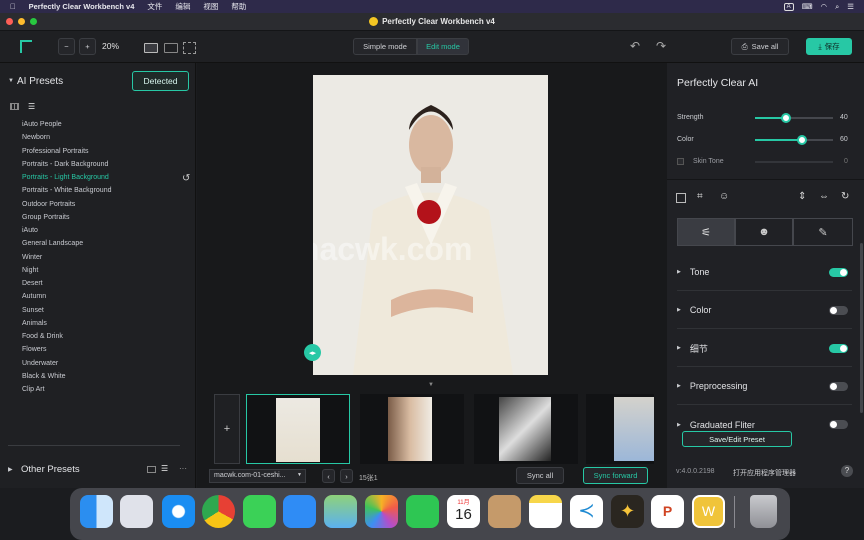 The height and width of the screenshot is (540, 864). What do you see at coordinates (160, 81) in the screenshot?
I see `detected-button: Detected` at bounding box center [160, 81].